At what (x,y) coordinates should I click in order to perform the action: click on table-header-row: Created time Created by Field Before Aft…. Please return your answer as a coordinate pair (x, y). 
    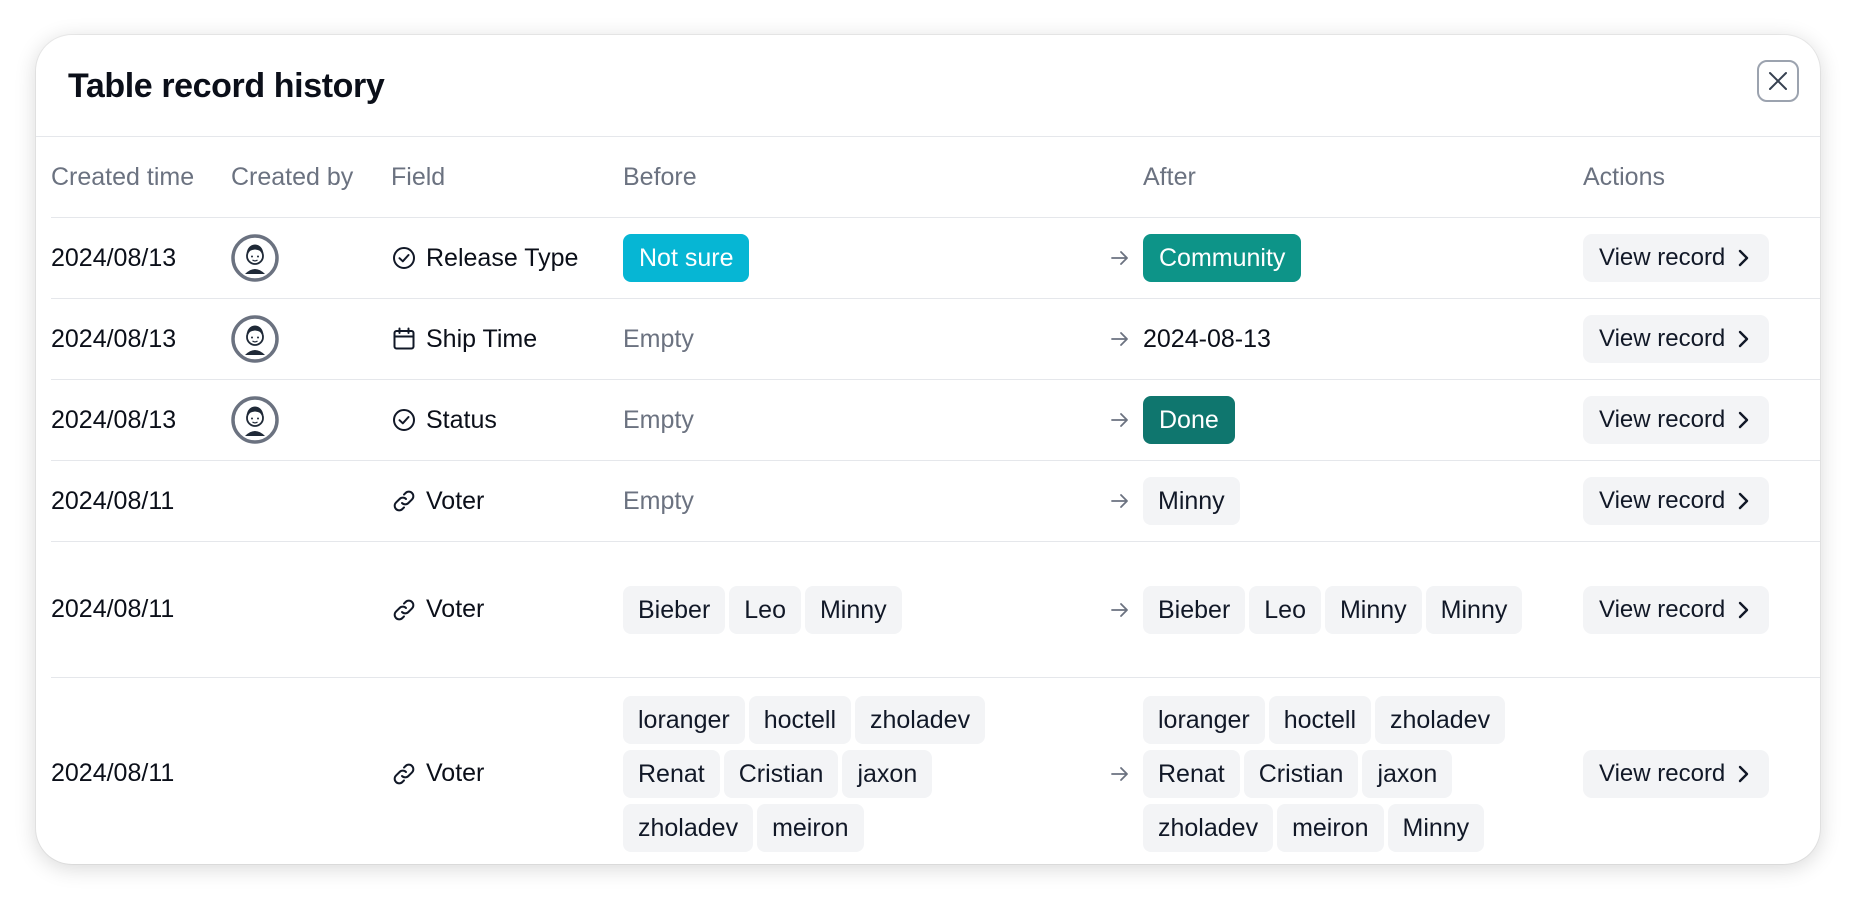
    Looking at the image, I should click on (935, 177).